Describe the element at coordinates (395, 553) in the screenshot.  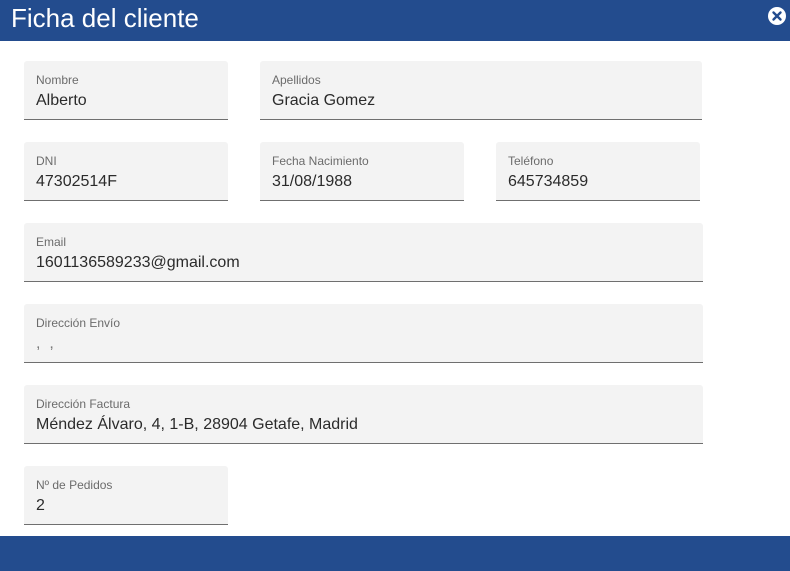
I see `dialog-footer` at that location.